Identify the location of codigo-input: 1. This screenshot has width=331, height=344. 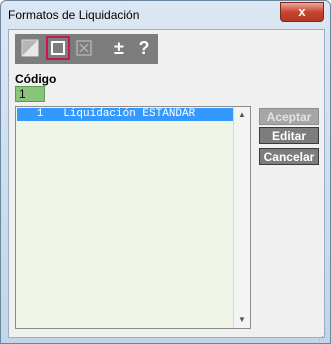
(30, 94).